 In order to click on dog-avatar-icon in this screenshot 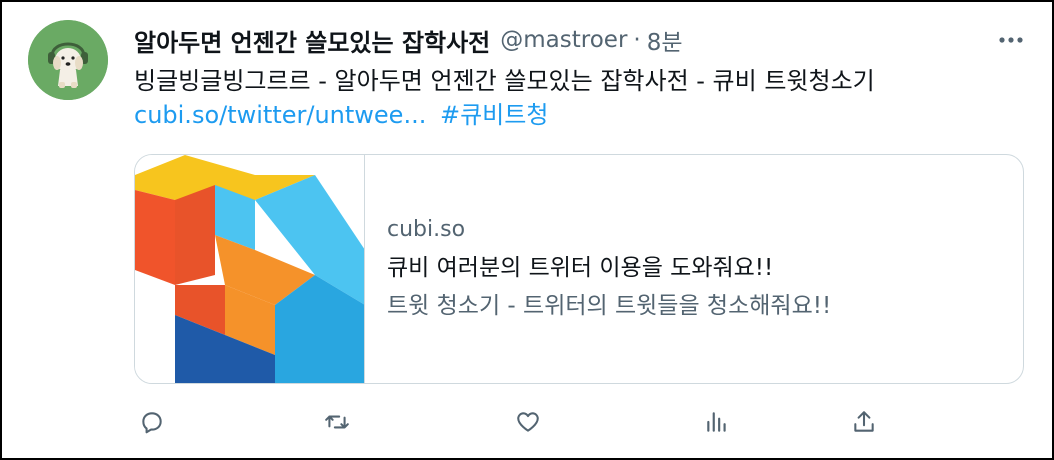, I will do `click(68, 60)`.